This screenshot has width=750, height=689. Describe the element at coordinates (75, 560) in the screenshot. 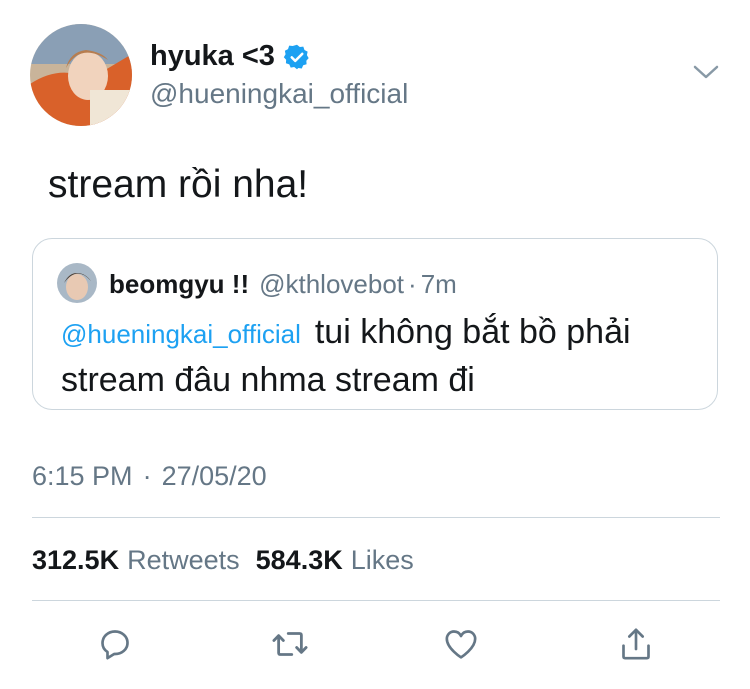

I see `retweets-count: 312.5K` at that location.